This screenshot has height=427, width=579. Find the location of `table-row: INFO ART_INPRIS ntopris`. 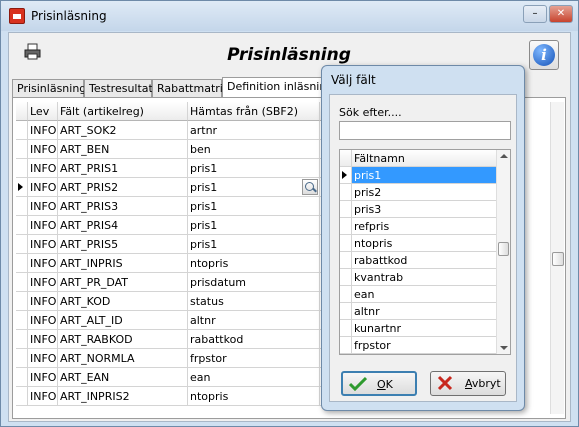

table-row: INFO ART_INPRIS ntopris is located at coordinates (191, 263).